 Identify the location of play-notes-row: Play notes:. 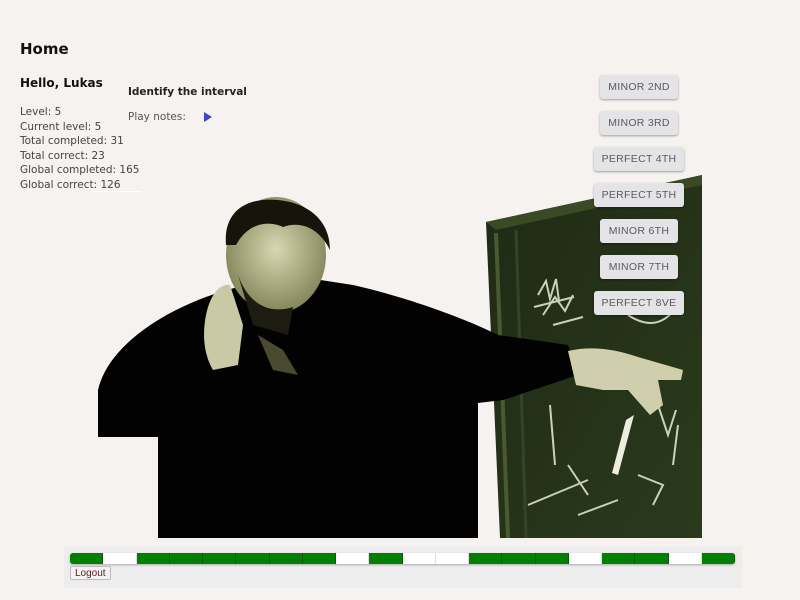
(170, 117).